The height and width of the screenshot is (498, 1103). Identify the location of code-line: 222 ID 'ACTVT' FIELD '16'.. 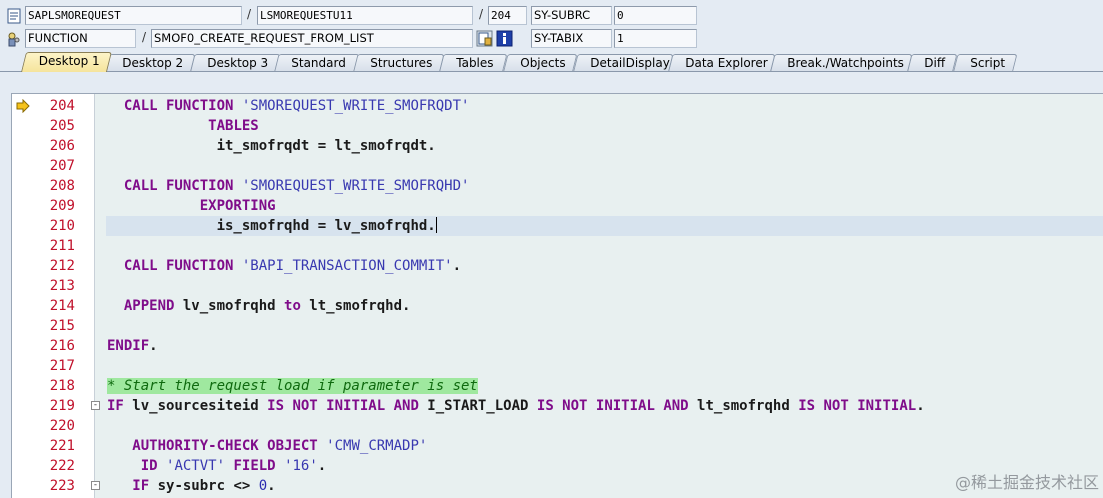
(557, 466).